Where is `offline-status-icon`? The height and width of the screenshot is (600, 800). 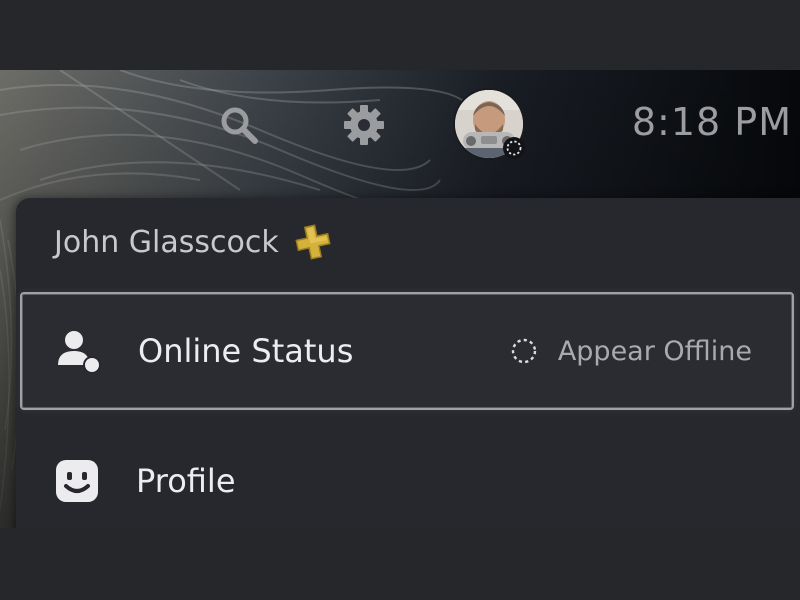 offline-status-icon is located at coordinates (514, 148).